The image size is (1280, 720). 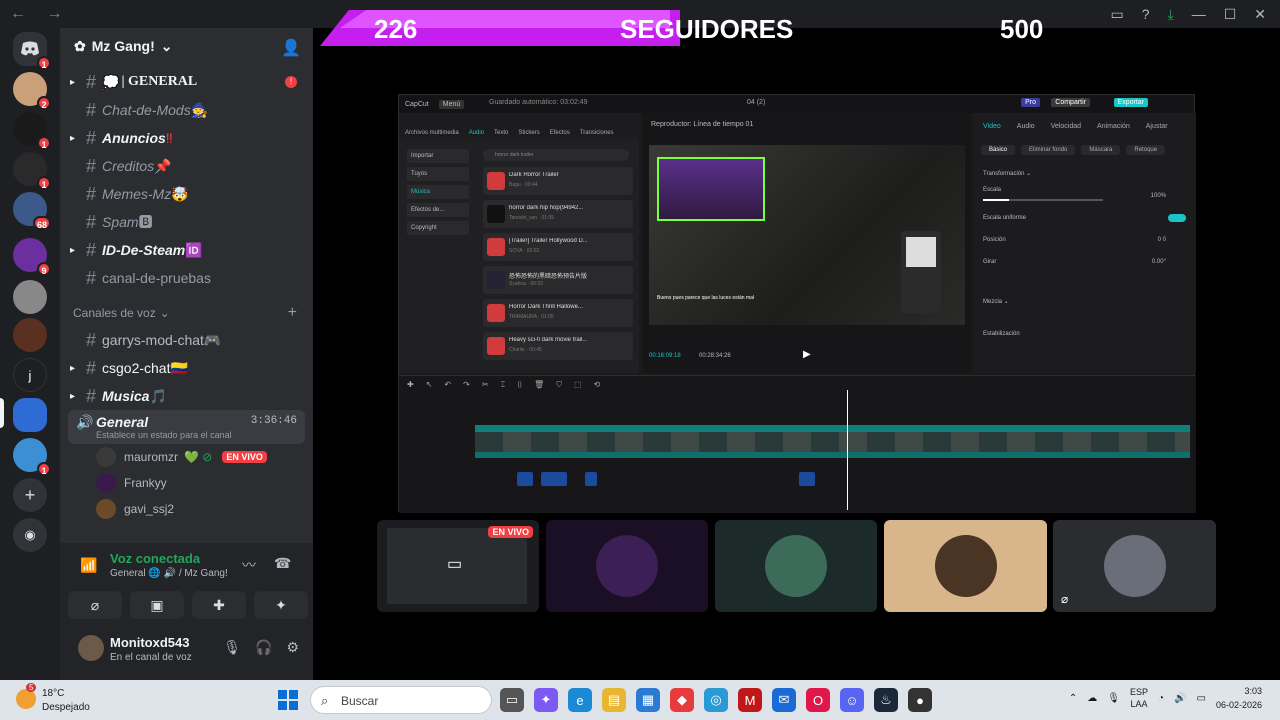 What do you see at coordinates (432, 133) in the screenshot?
I see `tab-media: Archivos multimedia` at bounding box center [432, 133].